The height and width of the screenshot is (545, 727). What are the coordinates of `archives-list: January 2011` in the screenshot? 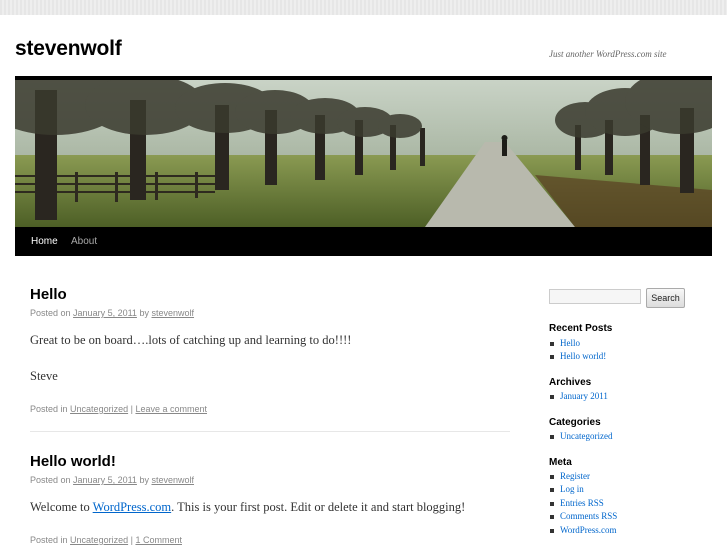 It's located at (578, 396).